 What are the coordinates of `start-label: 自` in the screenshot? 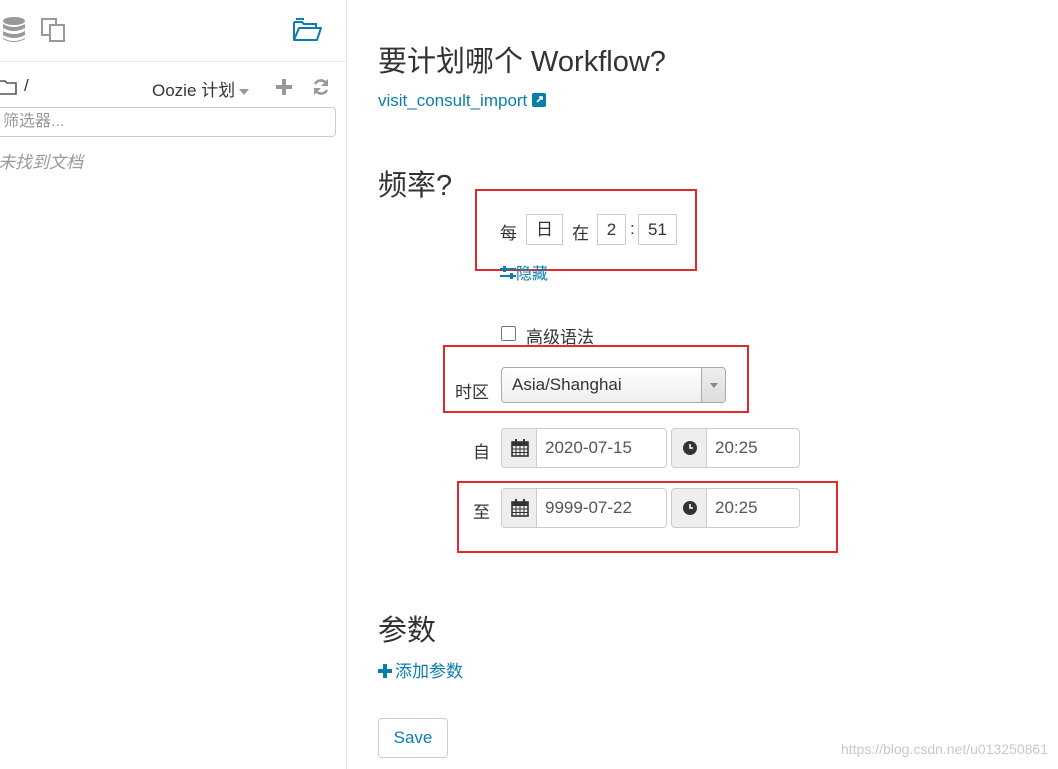 It's located at (481, 452).